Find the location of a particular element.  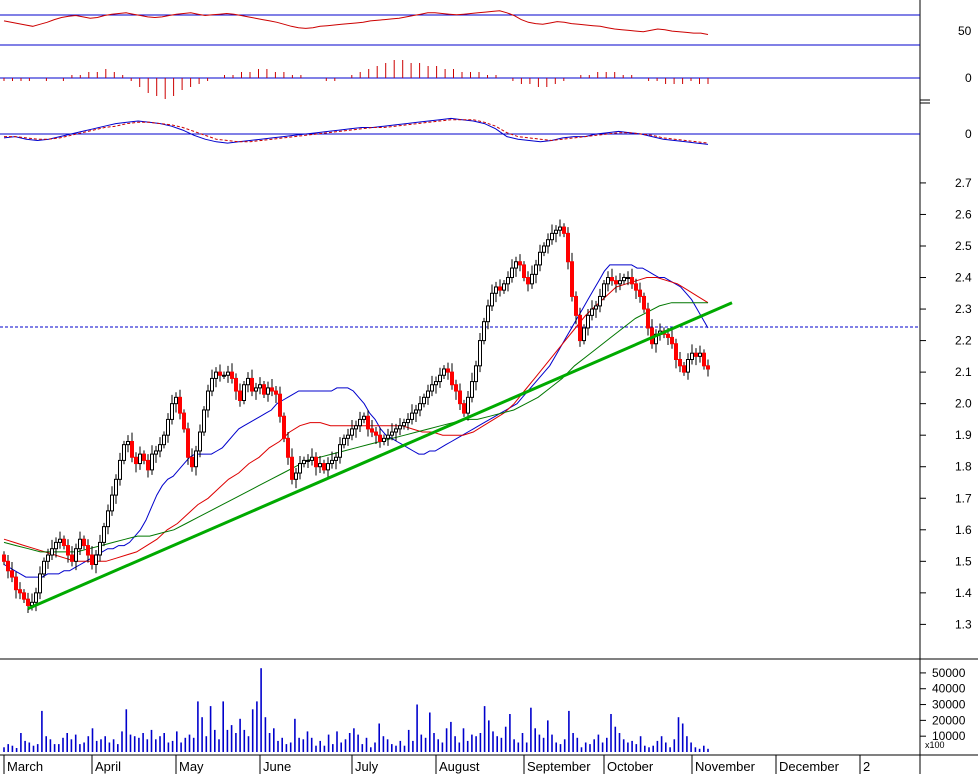

price-tick-label: 1.4 is located at coordinates (963, 593).